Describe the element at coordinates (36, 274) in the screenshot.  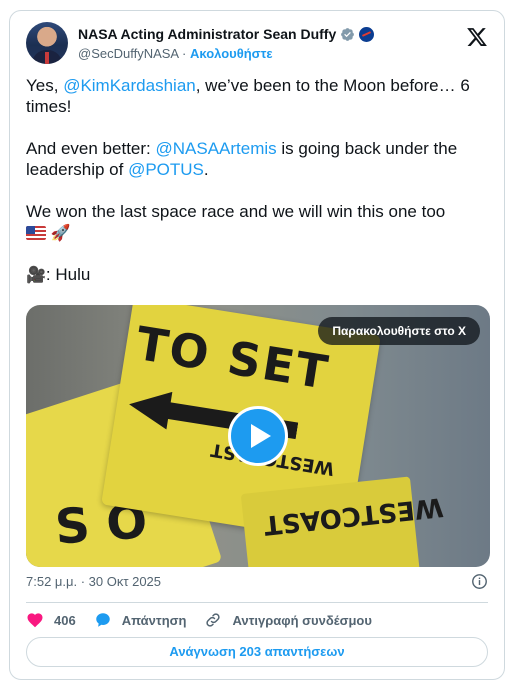
I see `movie-camera-icon: 🎥` at that location.